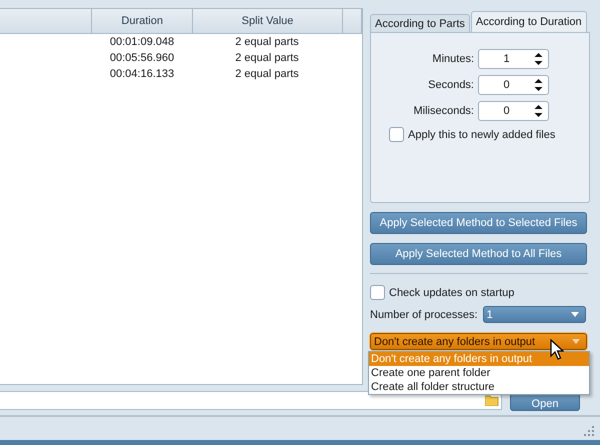  Describe the element at coordinates (478, 341) in the screenshot. I see `folder-dropdown: Don't create any folders in output` at that location.